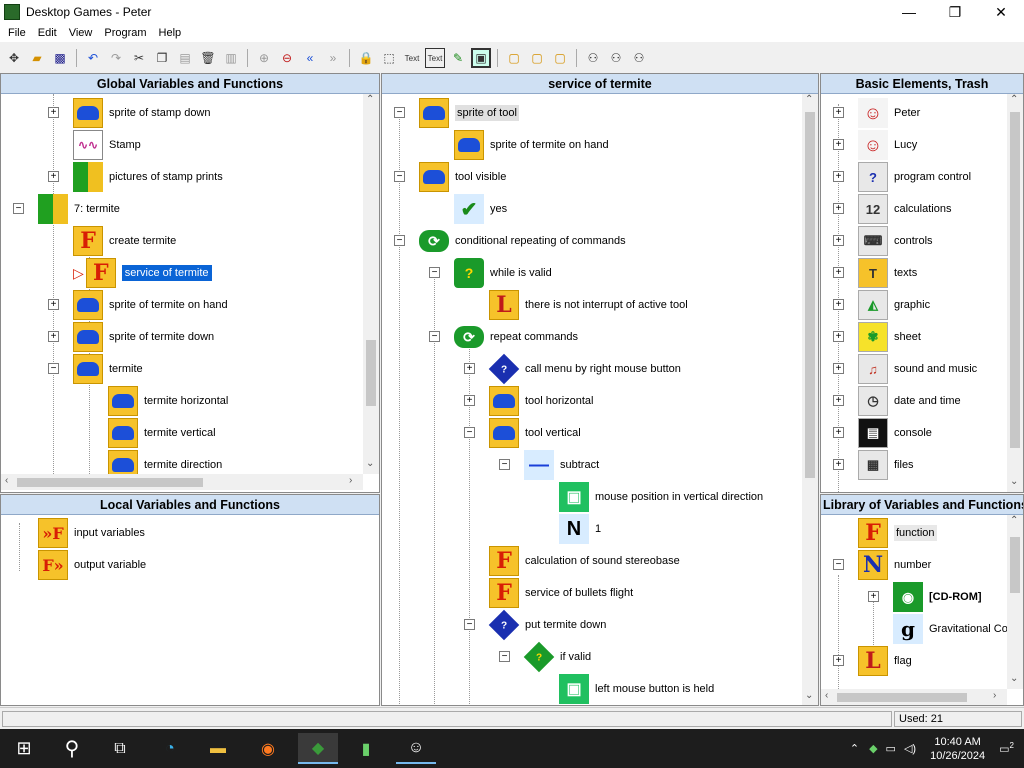  I want to click on redo-icon: ↷, so click(116, 58).